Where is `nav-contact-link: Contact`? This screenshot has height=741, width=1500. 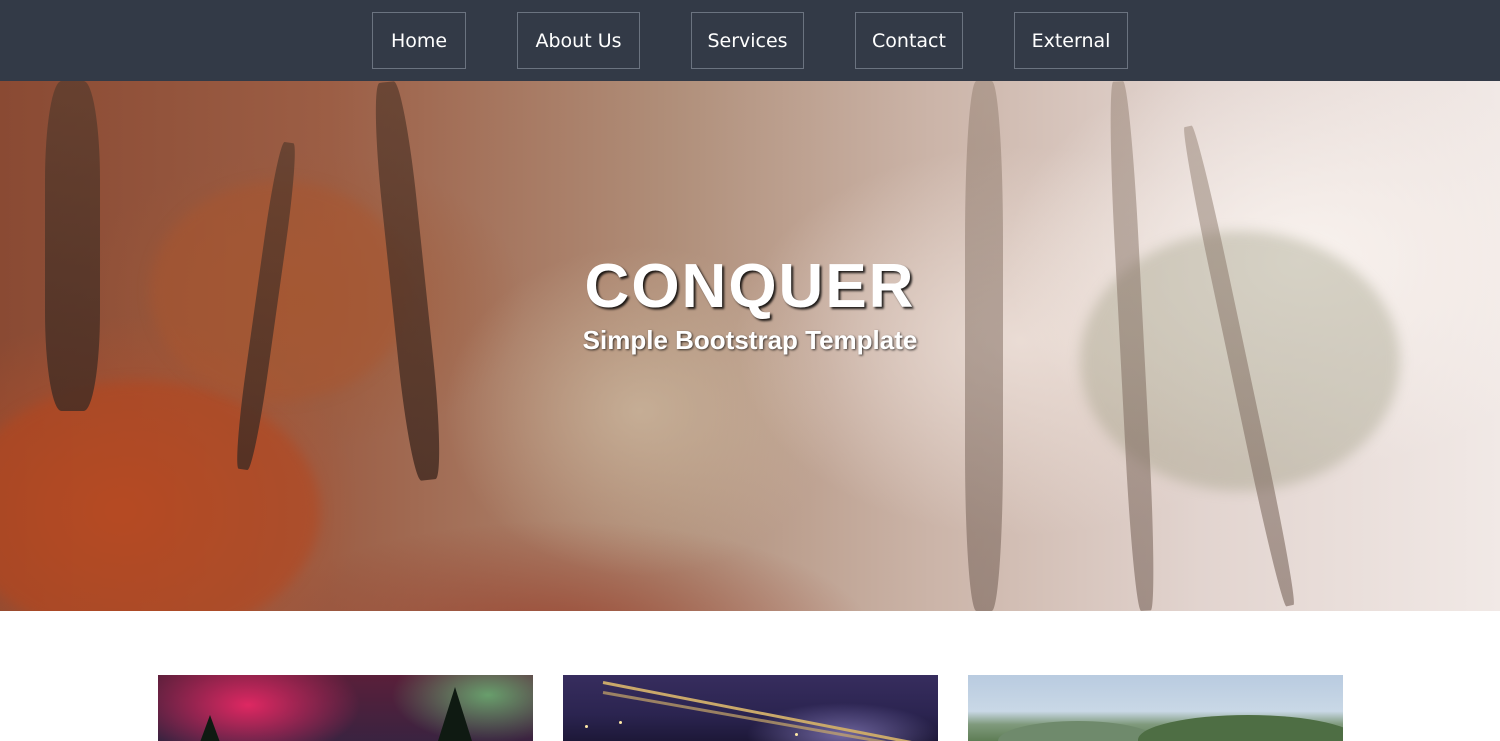
nav-contact-link: Contact is located at coordinates (909, 40).